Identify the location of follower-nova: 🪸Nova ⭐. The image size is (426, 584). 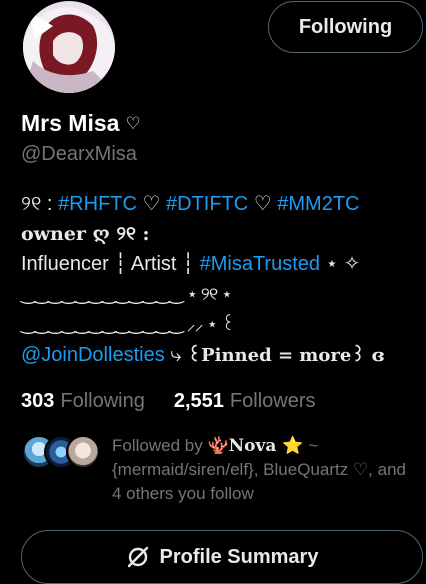
(255, 446).